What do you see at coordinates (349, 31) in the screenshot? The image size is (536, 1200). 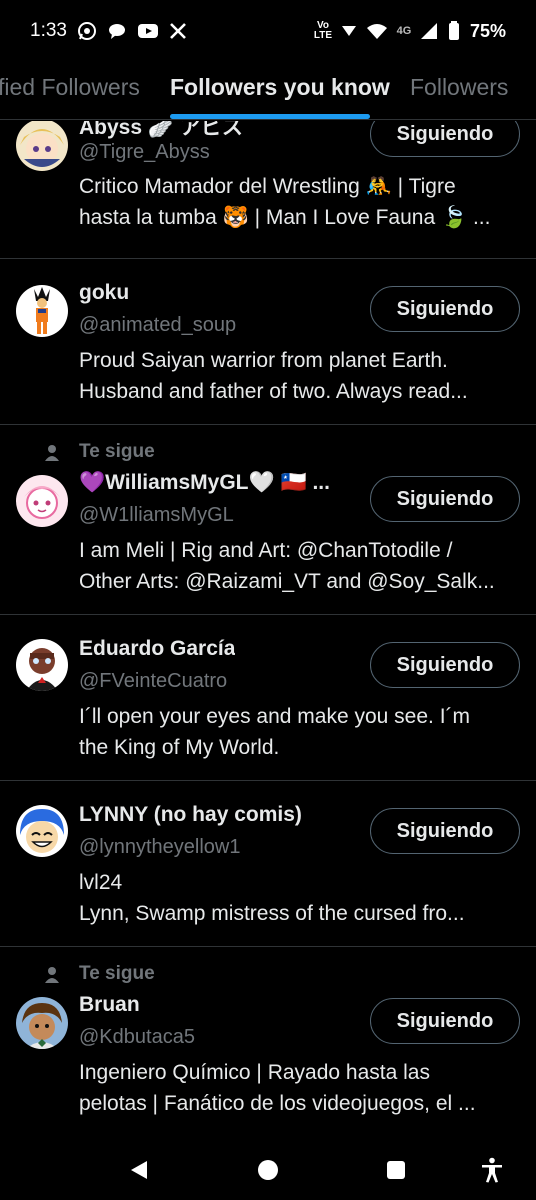 I see `vibrate-icon` at bounding box center [349, 31].